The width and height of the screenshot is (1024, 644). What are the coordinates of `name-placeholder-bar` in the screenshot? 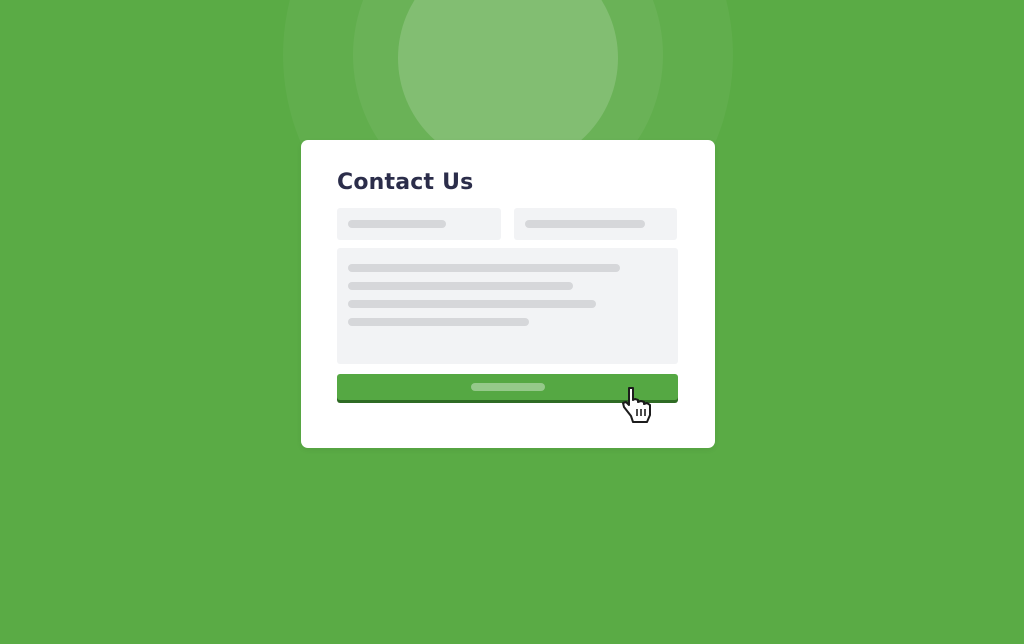 It's located at (397, 224).